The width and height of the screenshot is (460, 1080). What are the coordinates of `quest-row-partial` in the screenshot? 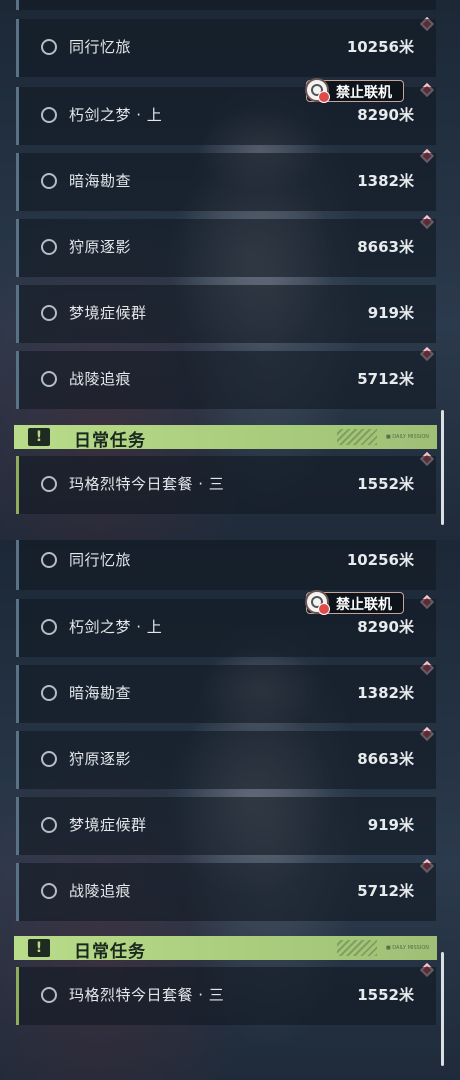 It's located at (226, 5).